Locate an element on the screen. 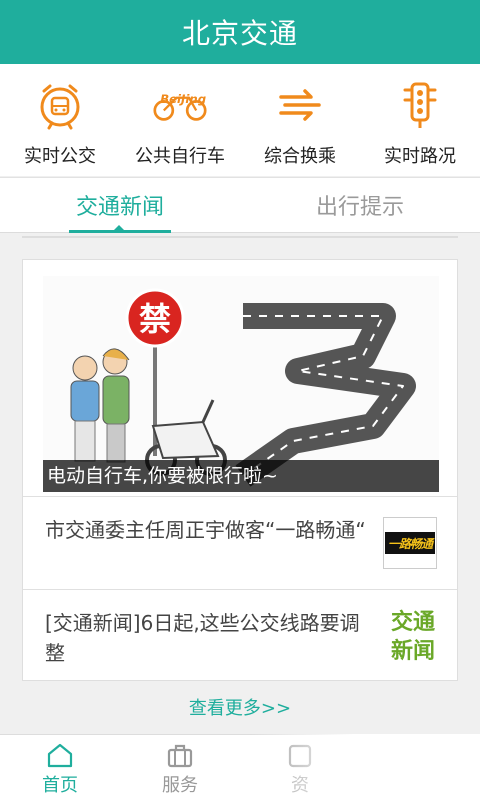 The image size is (480, 800). traffic-light-icon is located at coordinates (420, 105).